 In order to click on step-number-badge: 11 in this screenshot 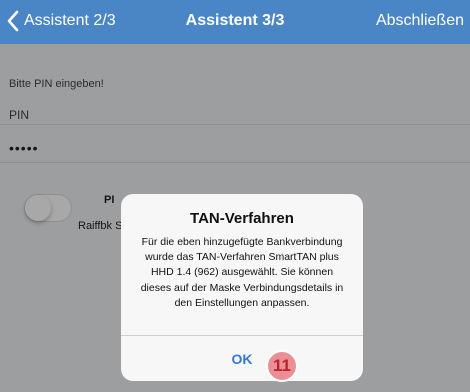, I will do `click(282, 366)`.